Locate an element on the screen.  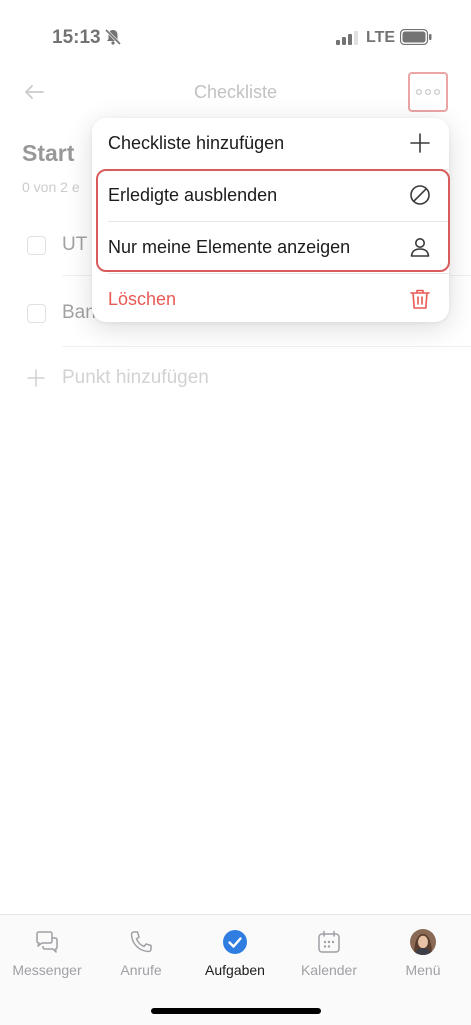
tab-messenger: Messenger is located at coordinates (47, 951).